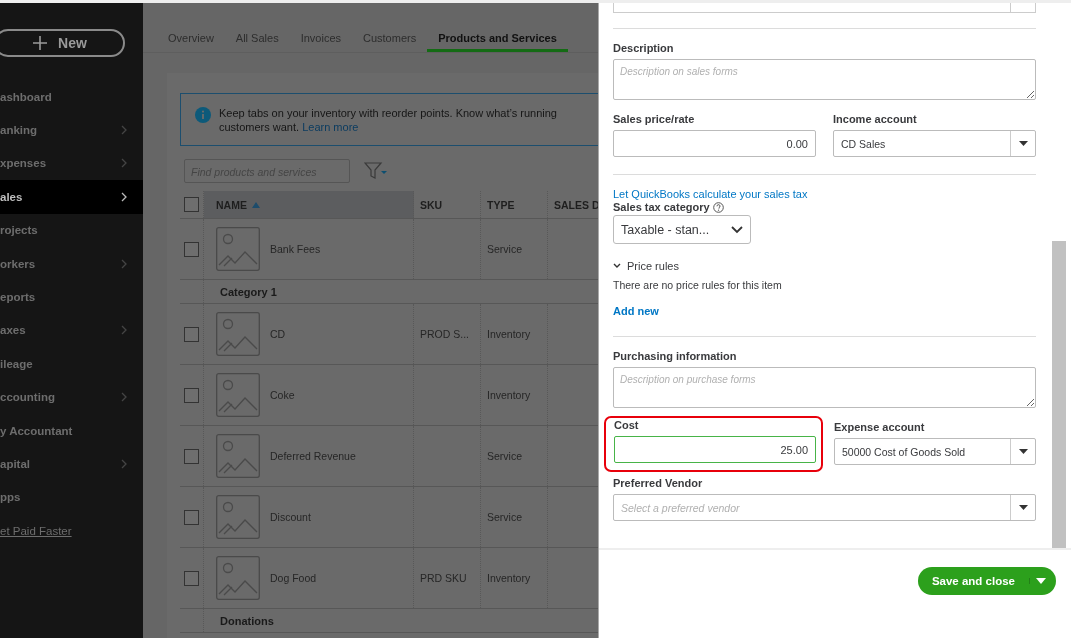 The height and width of the screenshot is (638, 1071). What do you see at coordinates (824, 387) in the screenshot?
I see `purchase-description-field: Description on purchase forms` at bounding box center [824, 387].